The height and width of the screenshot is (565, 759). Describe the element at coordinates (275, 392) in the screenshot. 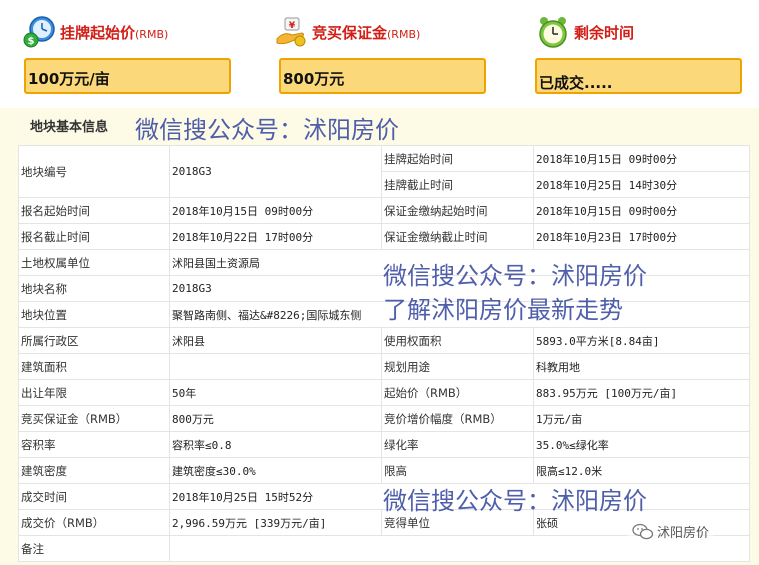

I see `term-value: 50年` at that location.